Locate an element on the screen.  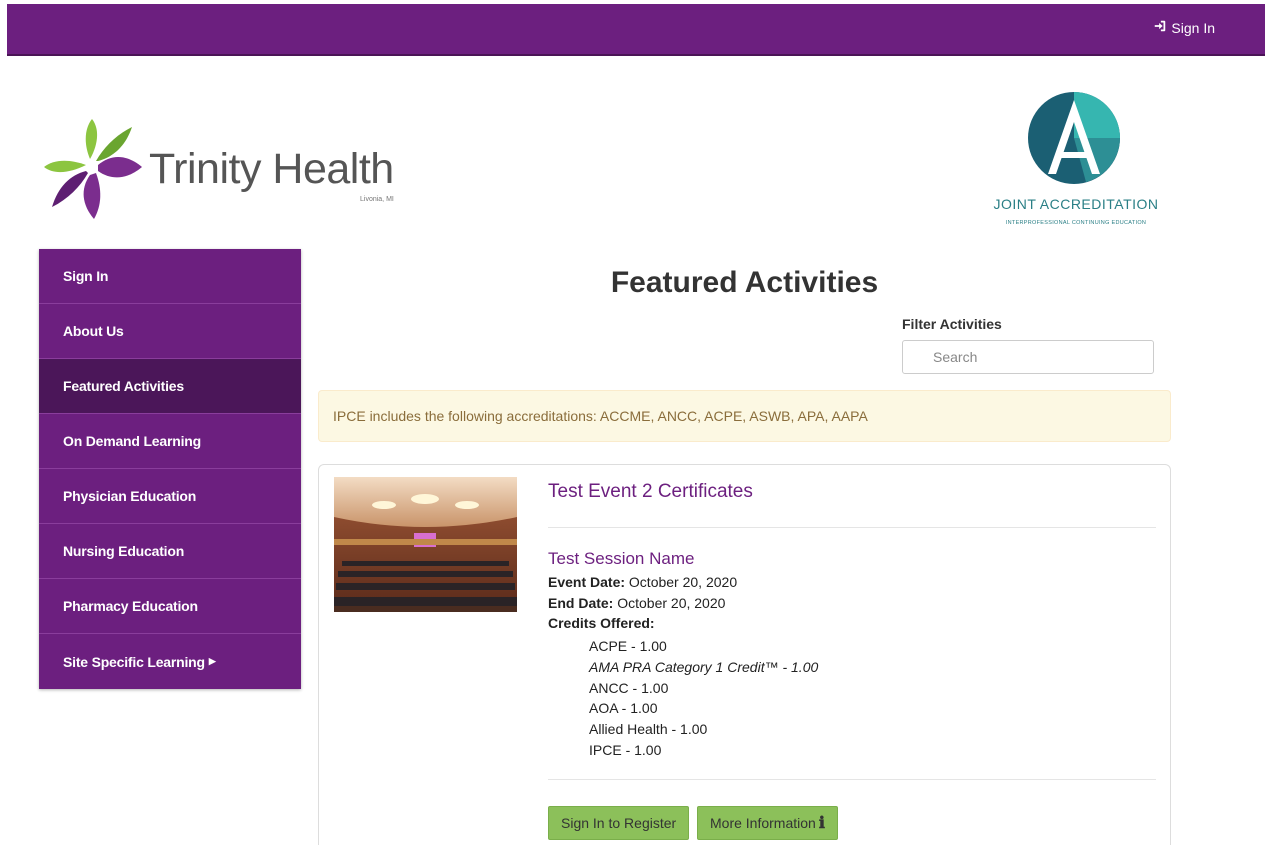
sidebar-item-pharmacy-education: Pharmacy Education is located at coordinates (170, 606).